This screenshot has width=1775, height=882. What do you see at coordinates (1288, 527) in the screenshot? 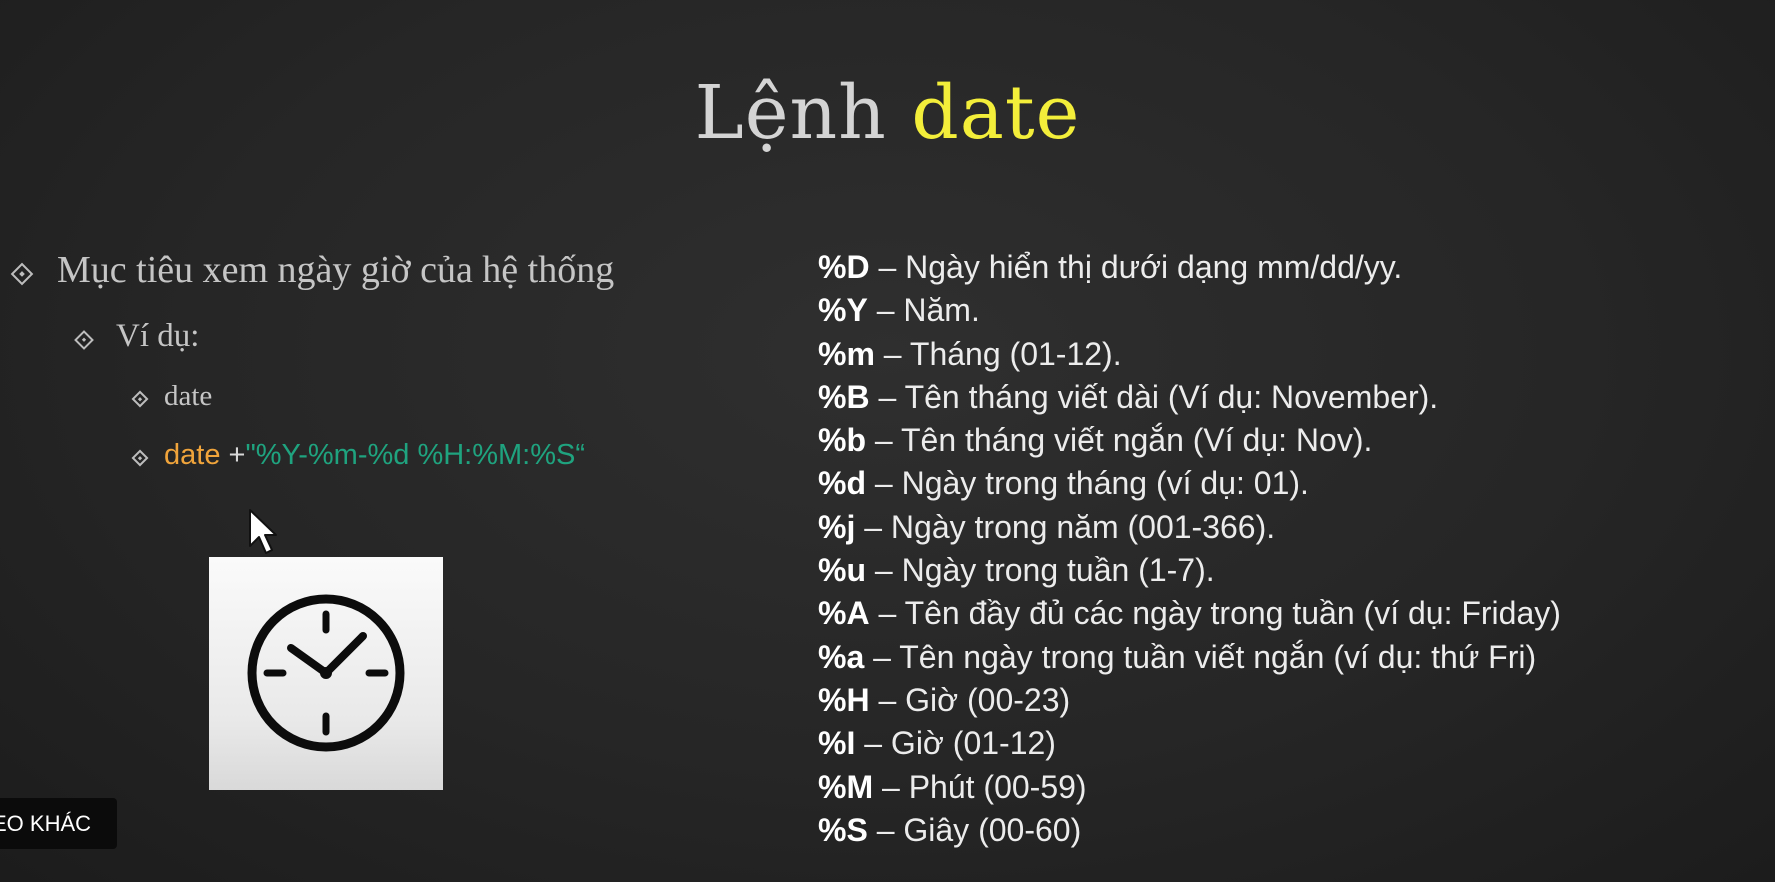
I see `format-specifier-row: %j – Ngày trong năm (001-366).` at bounding box center [1288, 527].